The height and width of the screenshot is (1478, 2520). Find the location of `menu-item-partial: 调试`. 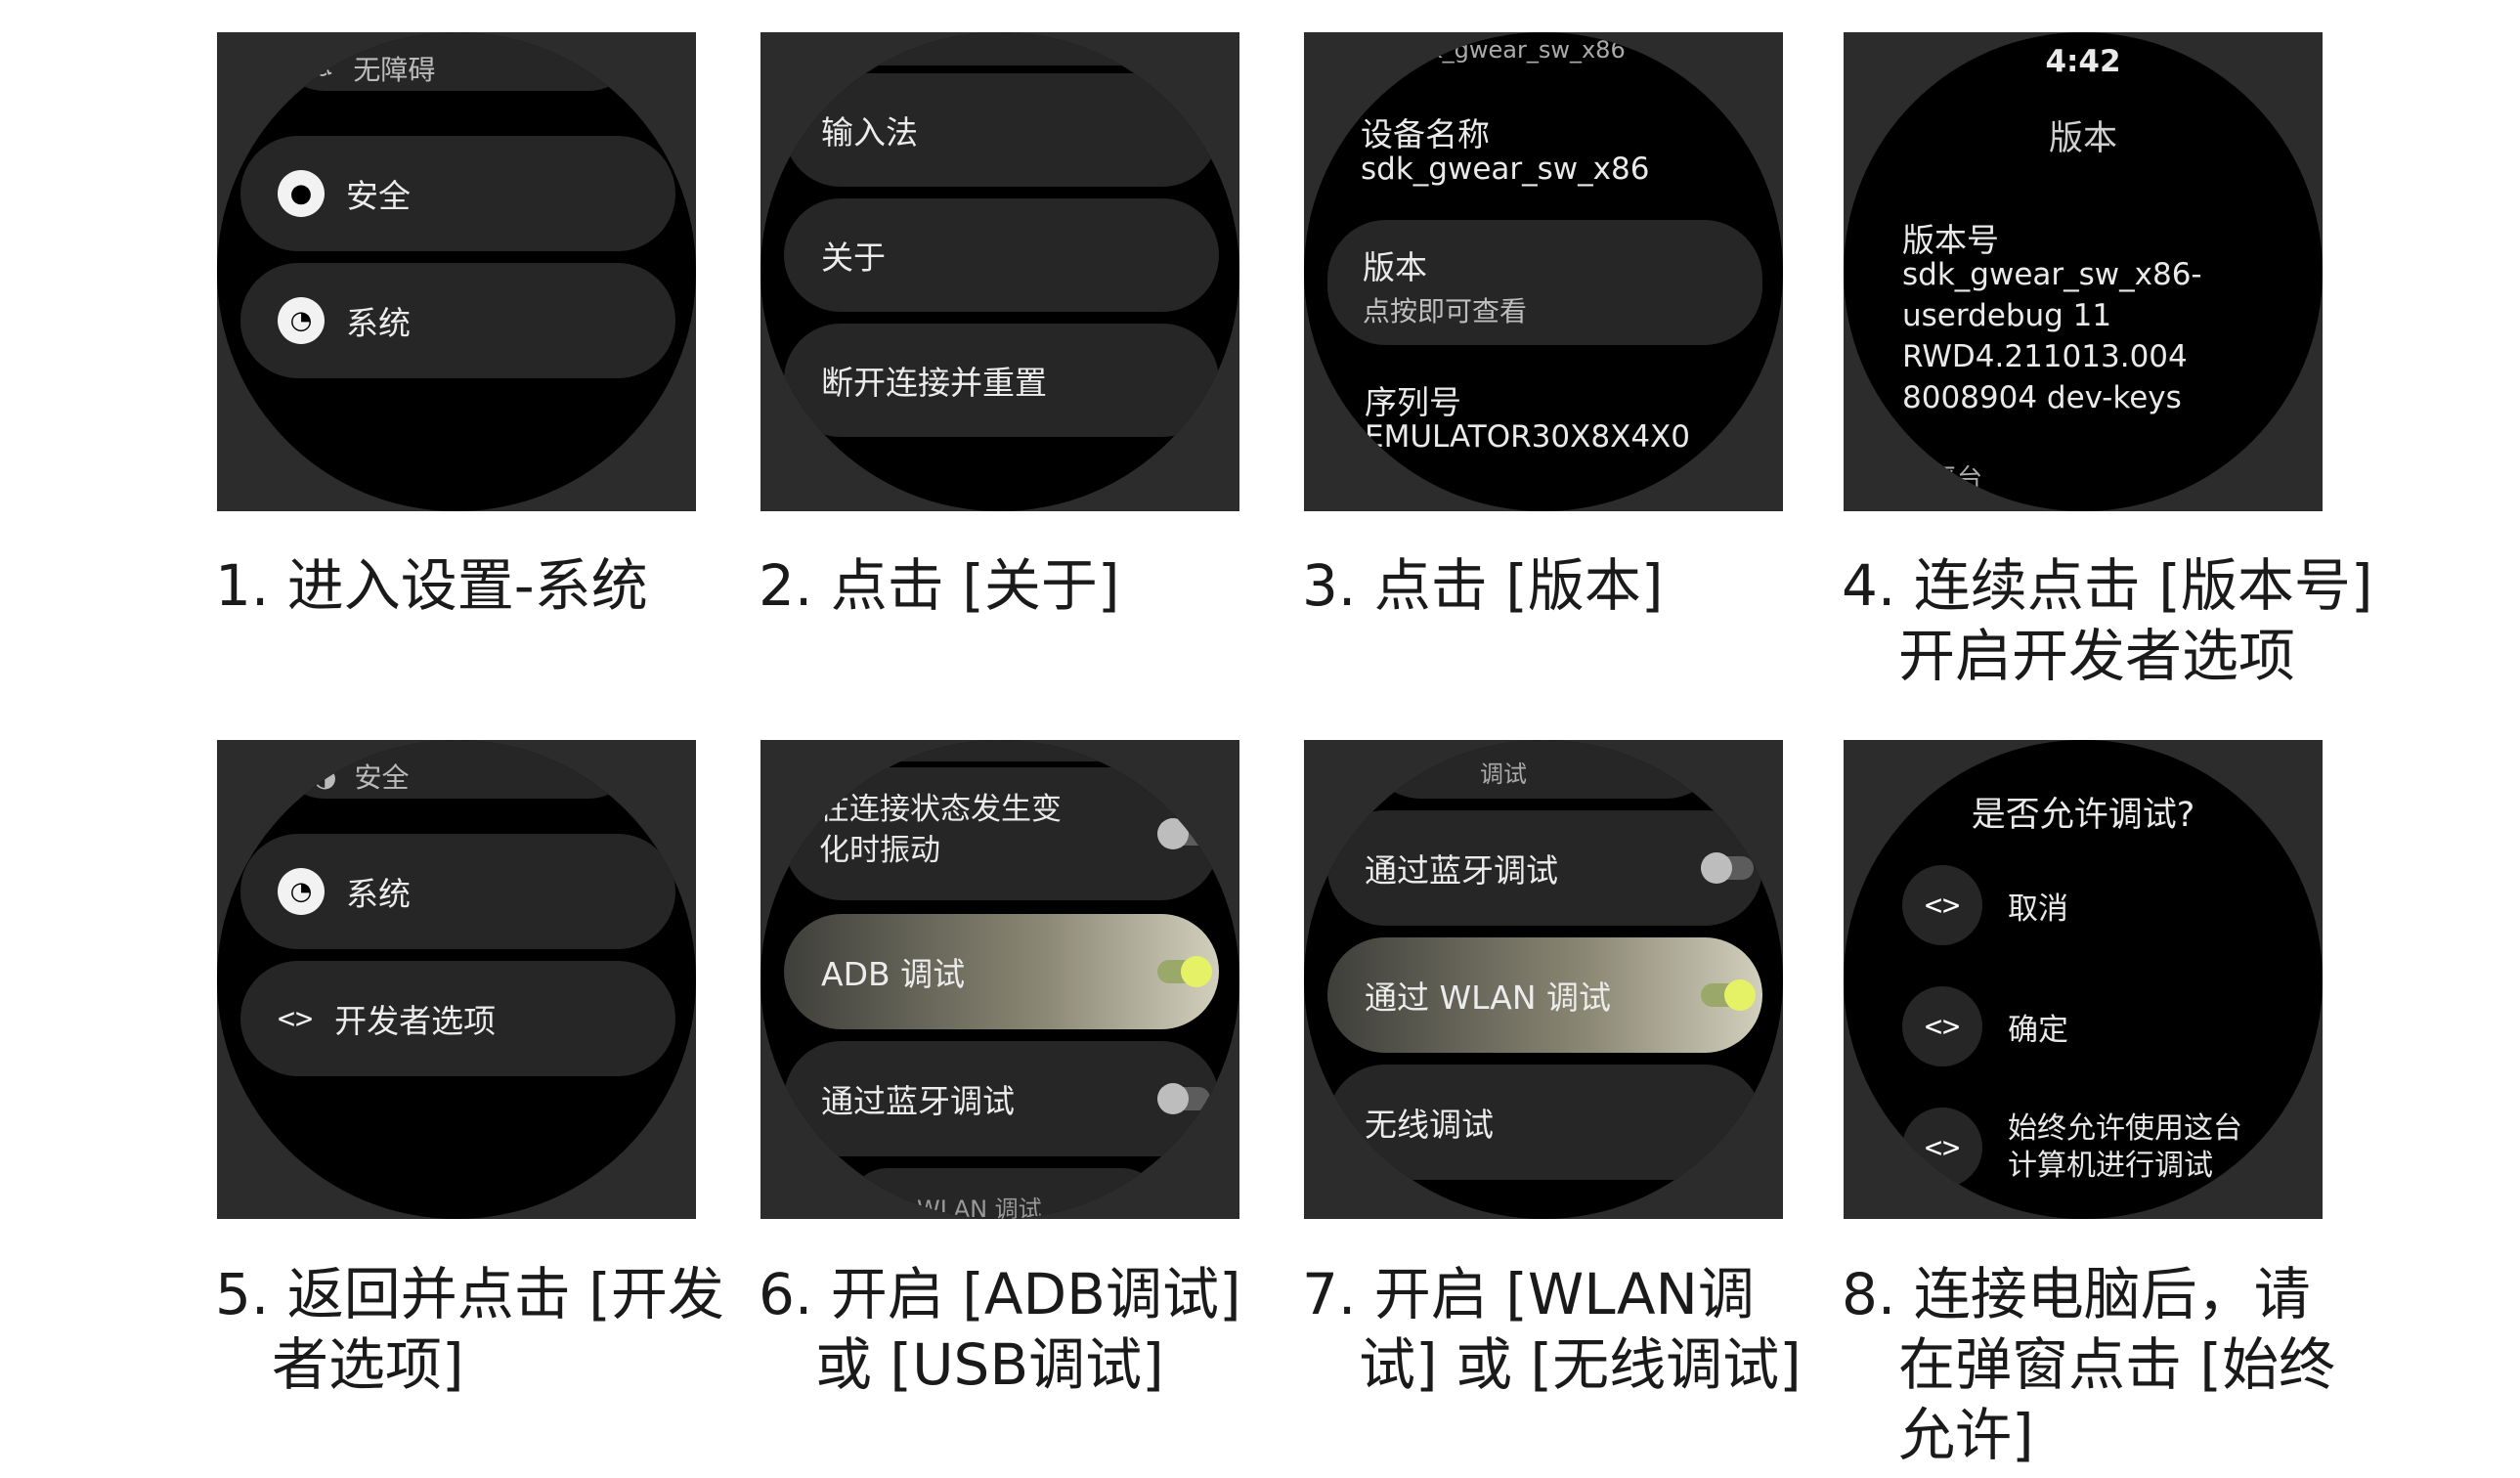

menu-item-partial: 调试 is located at coordinates (1543, 769).